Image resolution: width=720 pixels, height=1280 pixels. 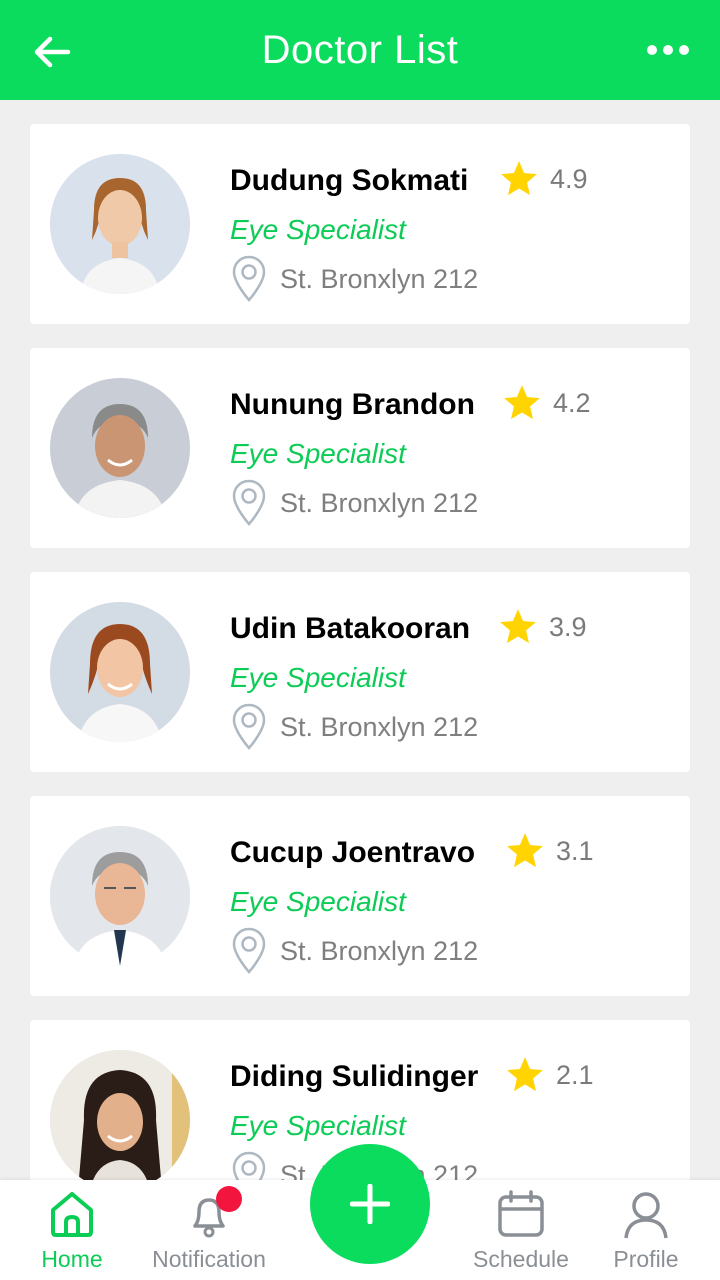 What do you see at coordinates (569, 178) in the screenshot?
I see `rating-value: 4.9` at bounding box center [569, 178].